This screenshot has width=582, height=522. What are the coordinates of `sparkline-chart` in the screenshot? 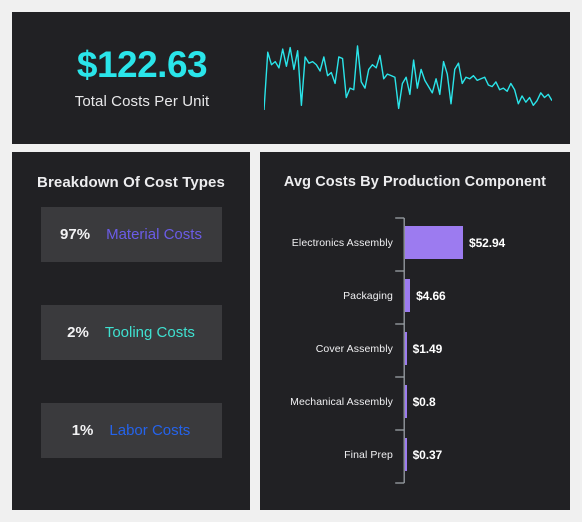 It's located at (417, 78).